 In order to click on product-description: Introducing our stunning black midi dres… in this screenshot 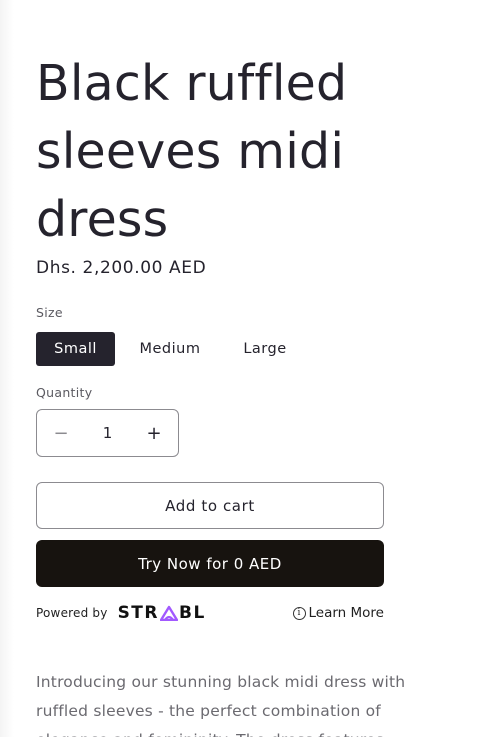, I will do `click(226, 702)`.